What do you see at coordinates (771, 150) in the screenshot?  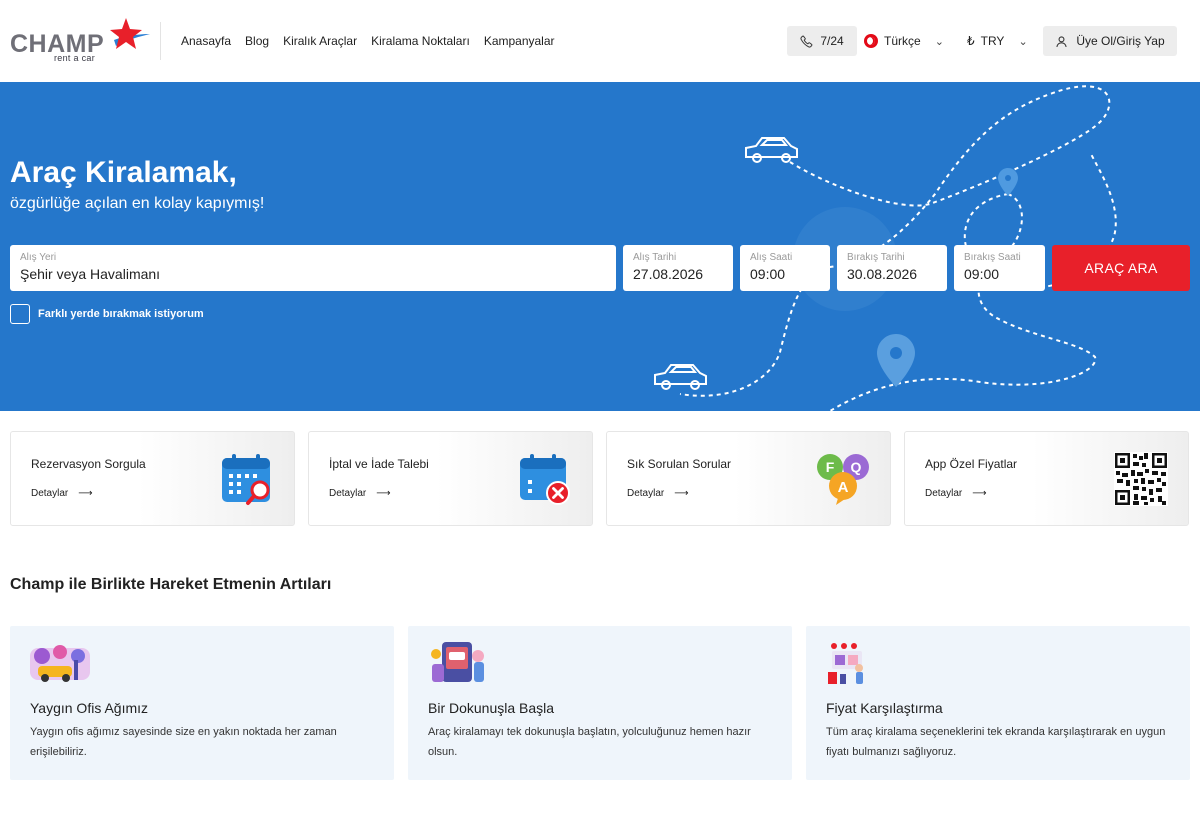 I see `car-top-icon` at bounding box center [771, 150].